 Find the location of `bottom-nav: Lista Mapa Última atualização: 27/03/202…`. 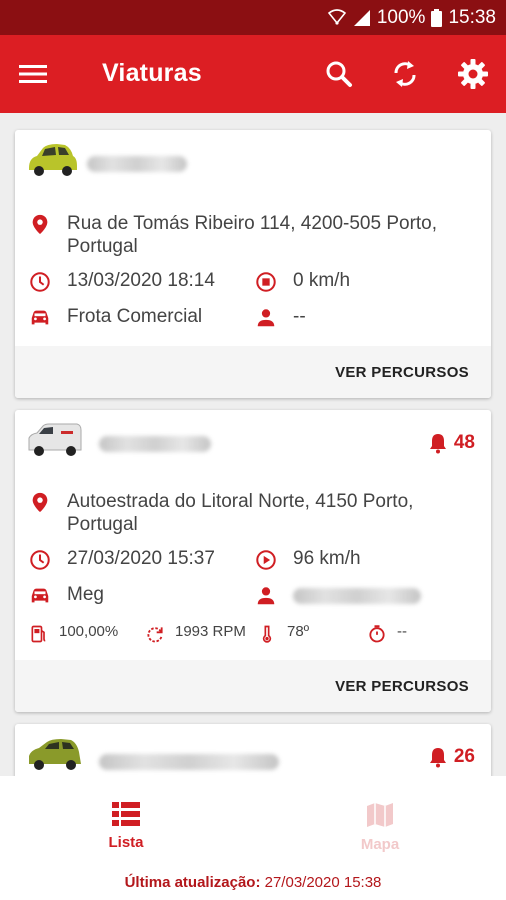

bottom-nav: Lista Mapa Última atualização: 27/03/202… is located at coordinates (253, 838).